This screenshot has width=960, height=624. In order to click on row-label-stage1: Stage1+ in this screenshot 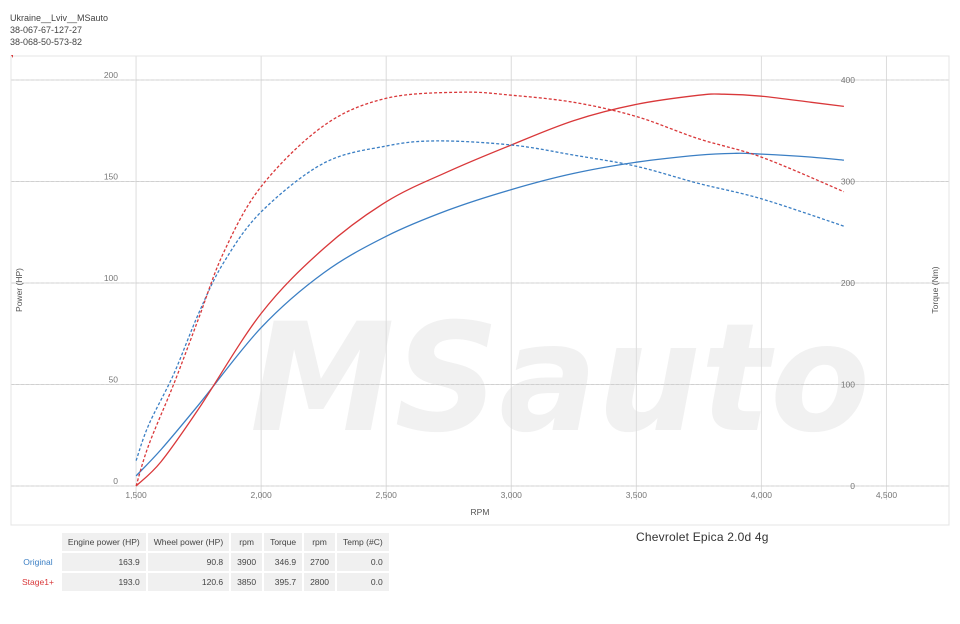, I will do `click(38, 582)`.